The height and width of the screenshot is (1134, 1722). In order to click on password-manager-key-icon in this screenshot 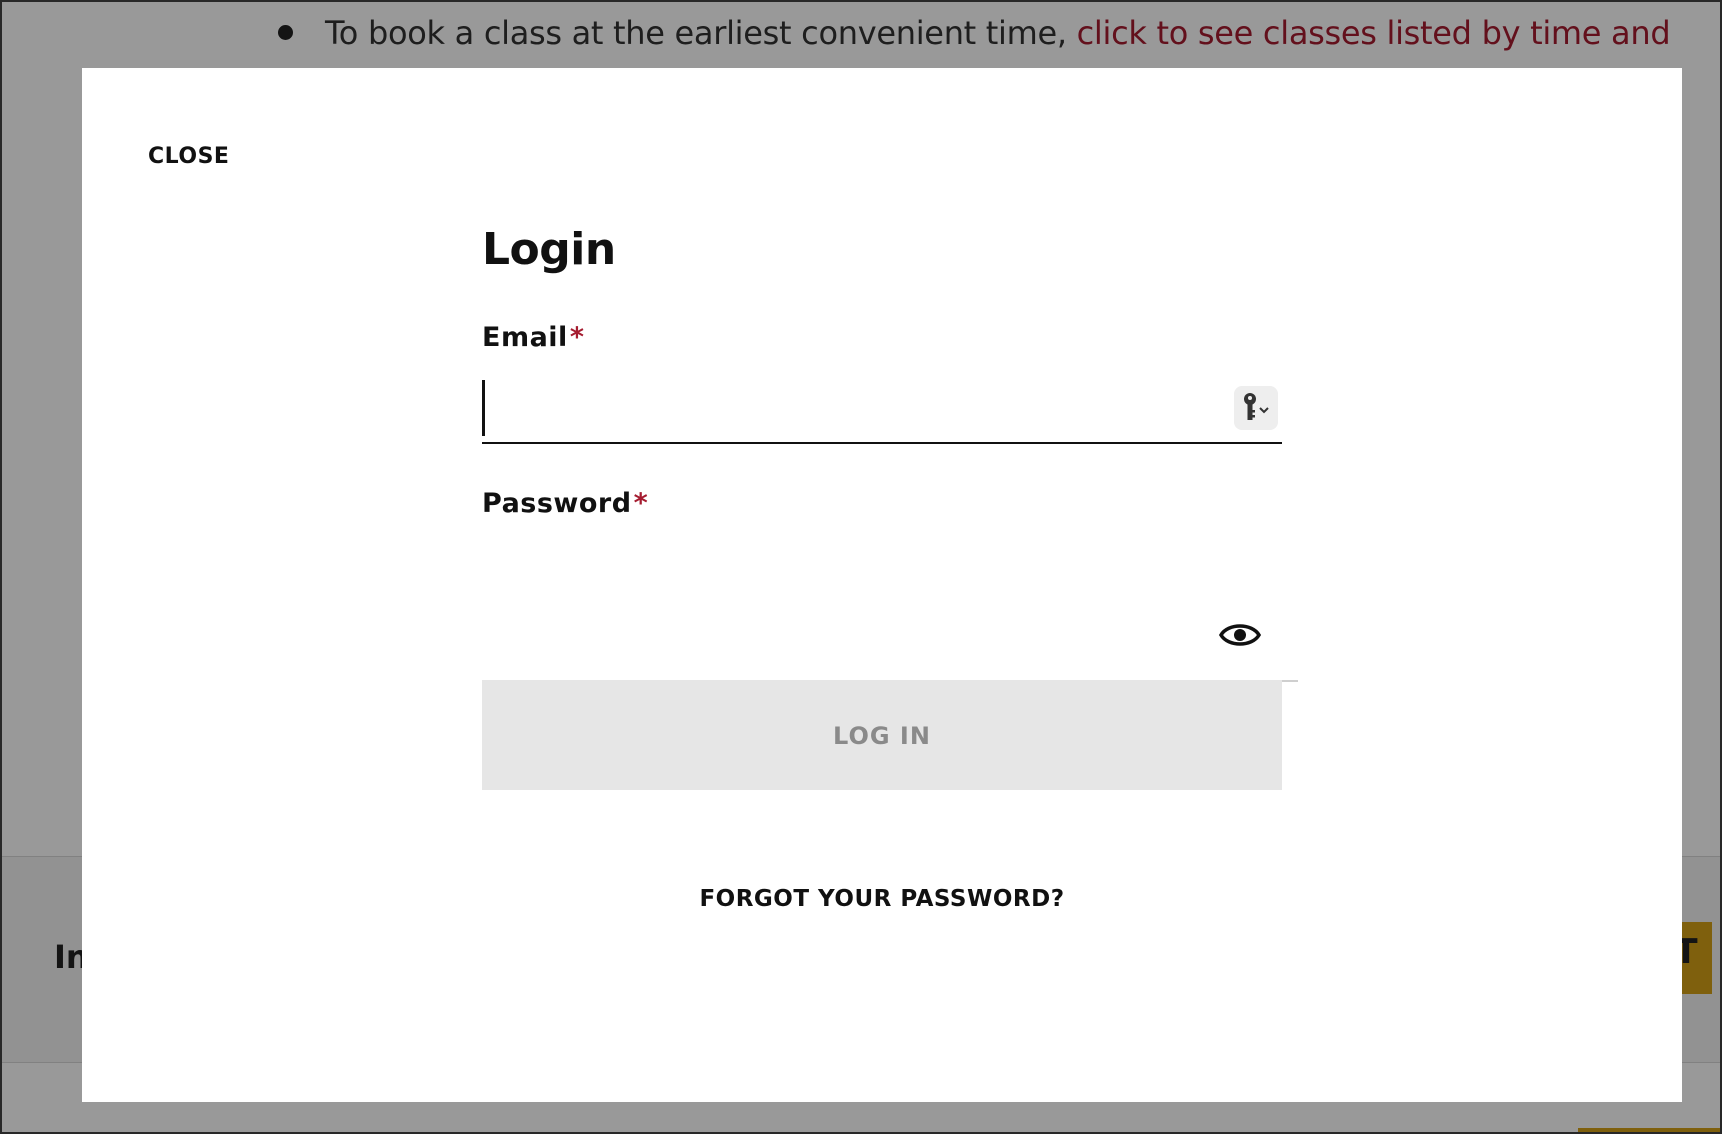, I will do `click(1256, 408)`.